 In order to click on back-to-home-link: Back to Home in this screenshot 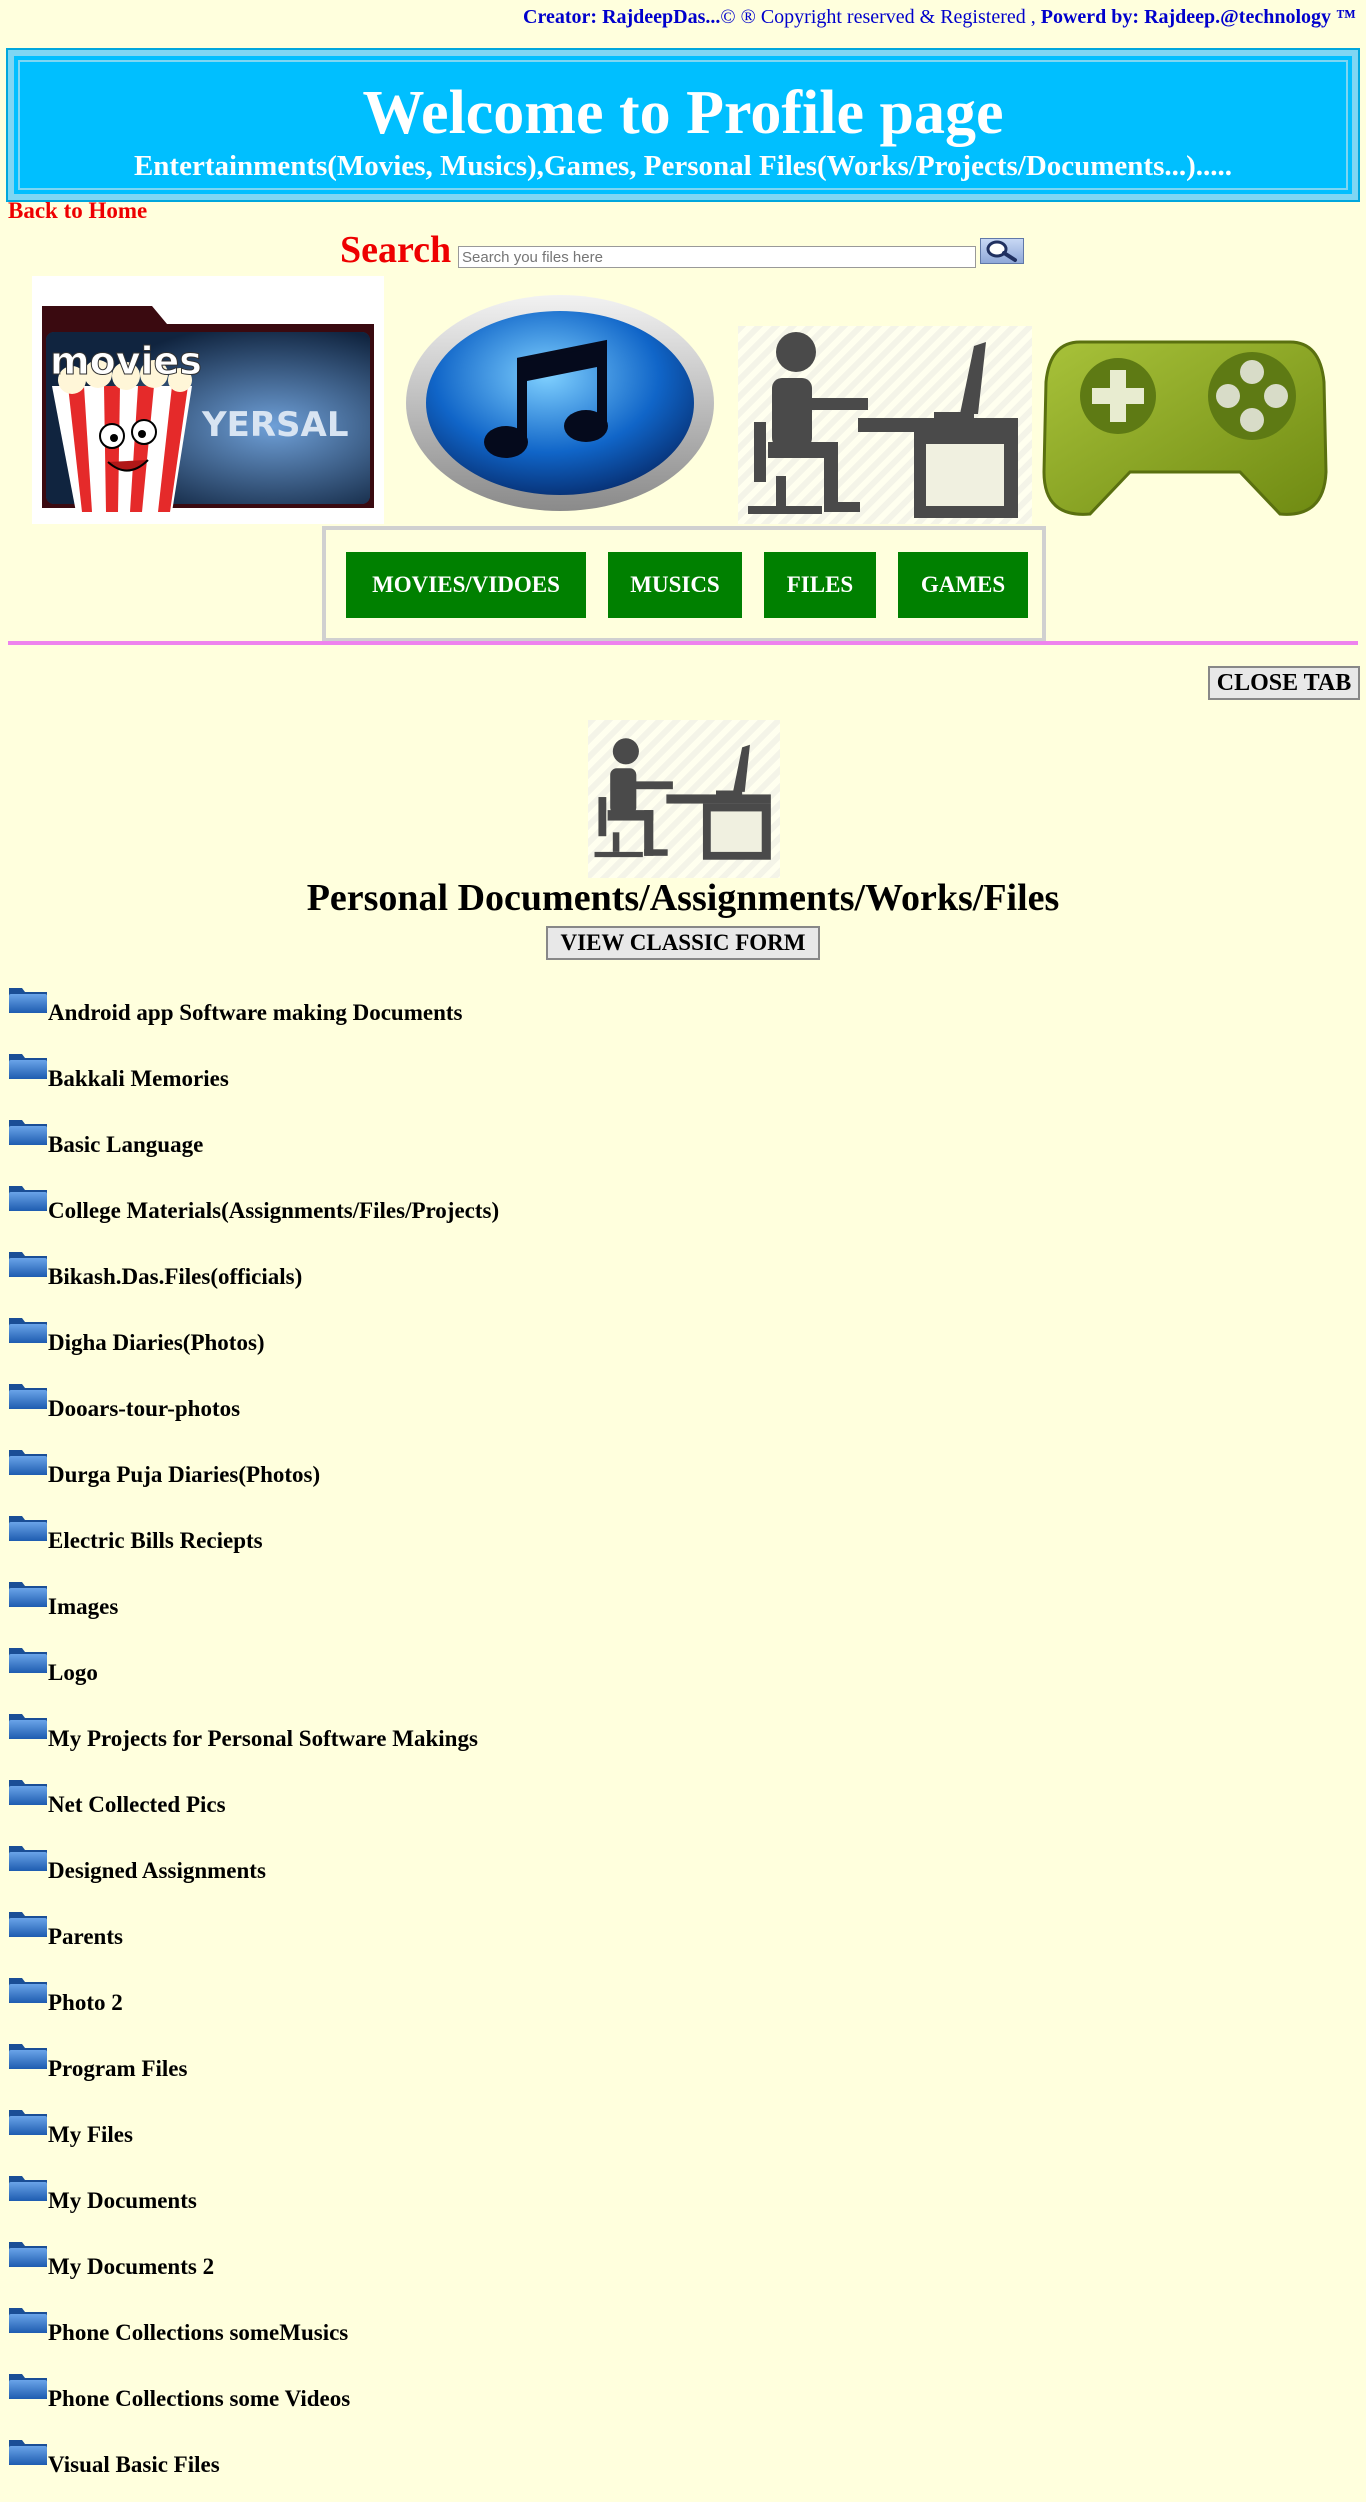, I will do `click(77, 211)`.